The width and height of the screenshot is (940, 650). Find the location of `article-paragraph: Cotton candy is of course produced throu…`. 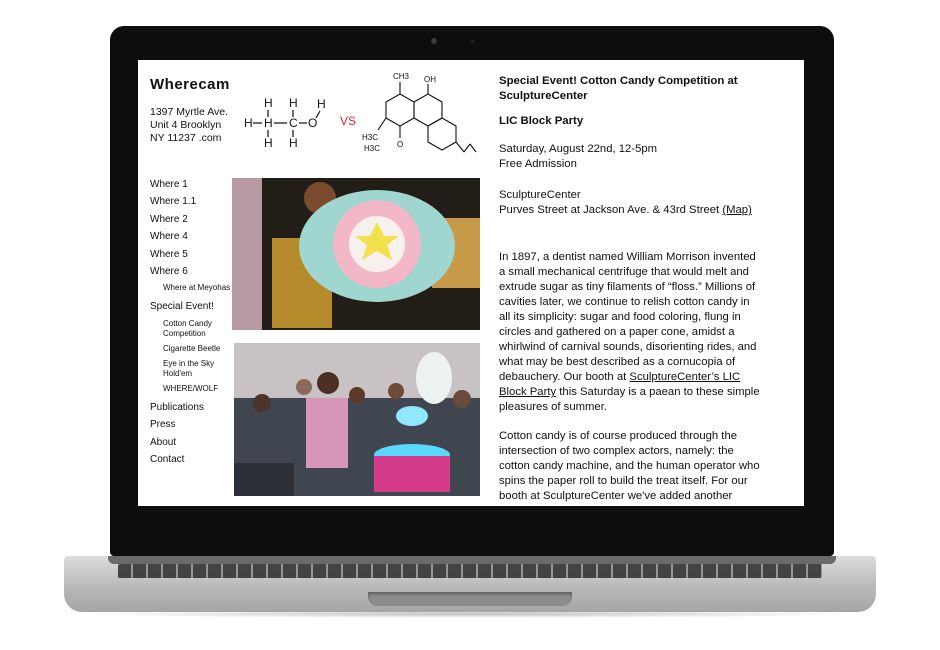

article-paragraph: Cotton candy is of course produced throu… is located at coordinates (629, 466).